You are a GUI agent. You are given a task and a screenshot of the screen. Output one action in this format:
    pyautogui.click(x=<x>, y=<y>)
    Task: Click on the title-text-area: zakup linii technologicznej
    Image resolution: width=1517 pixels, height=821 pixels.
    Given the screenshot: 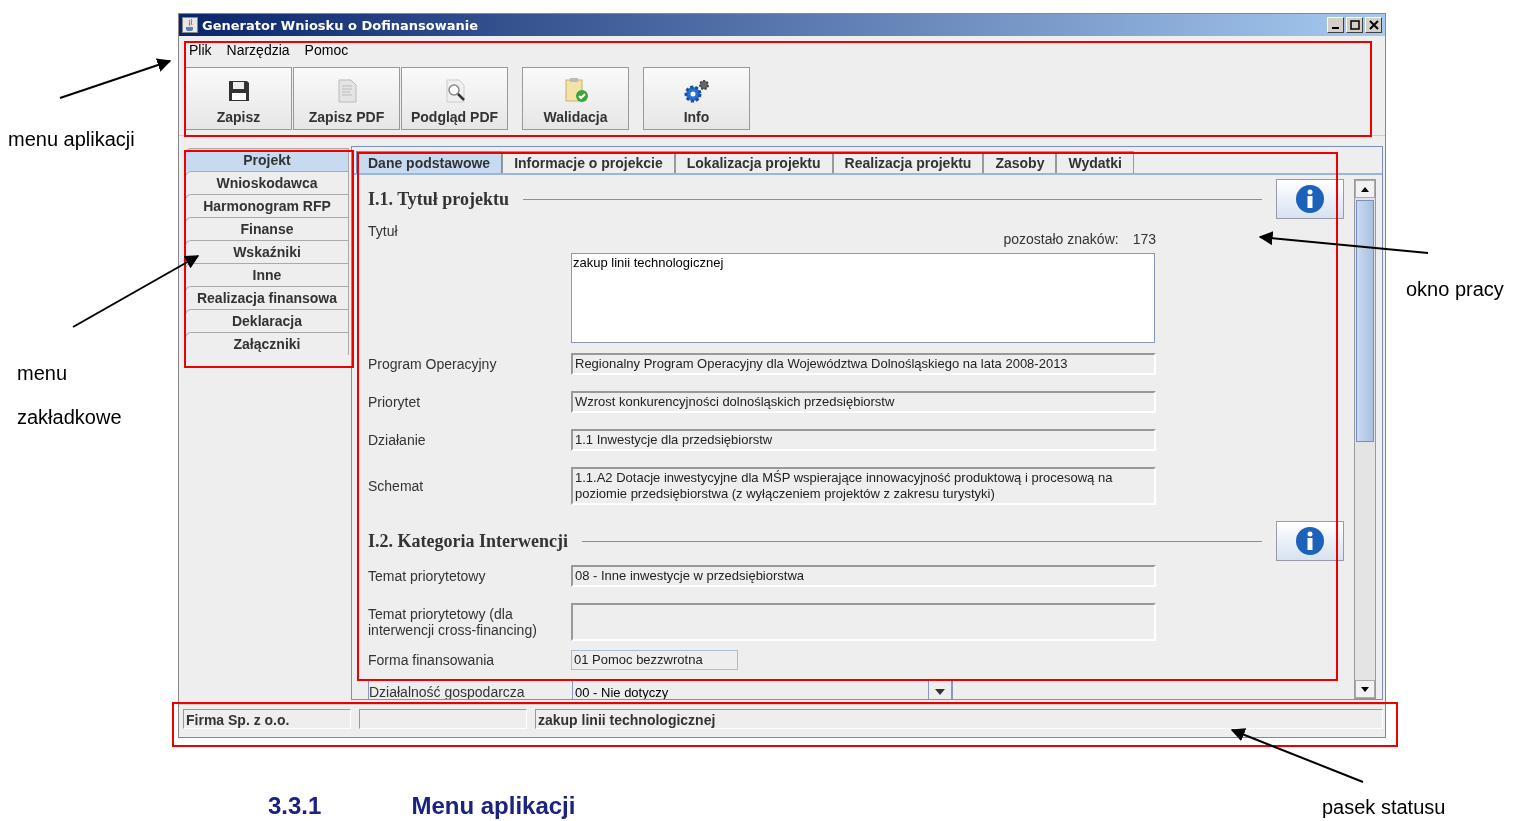 What is the action you would take?
    pyautogui.click(x=863, y=298)
    